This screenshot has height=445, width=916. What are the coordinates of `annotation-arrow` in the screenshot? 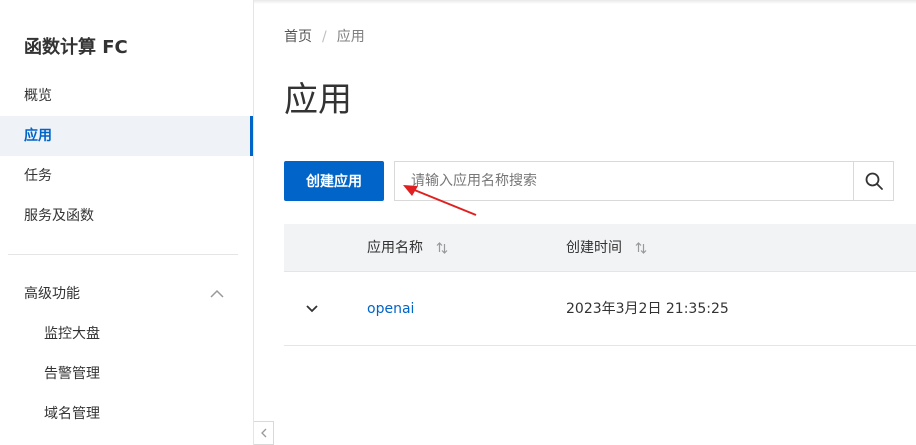 It's located at (440, 200).